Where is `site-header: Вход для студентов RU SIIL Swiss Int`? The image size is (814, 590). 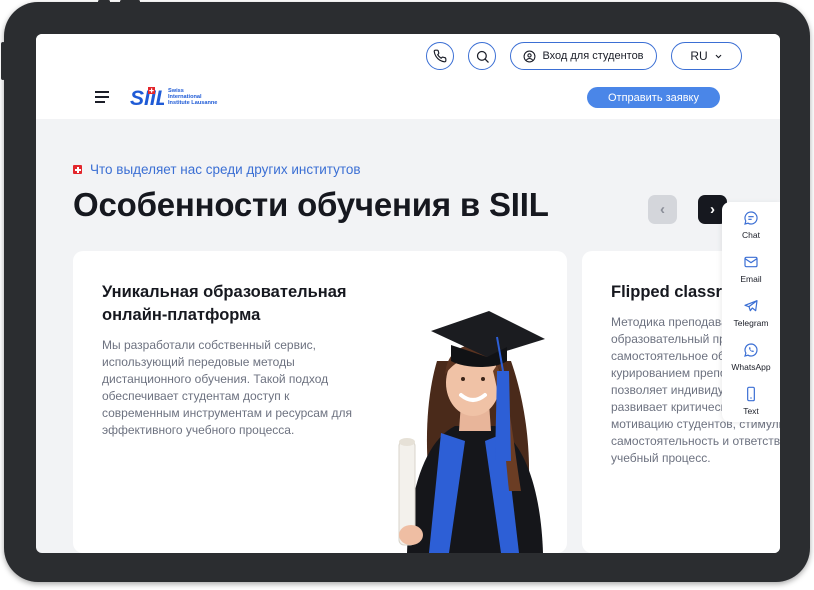
site-header: Вход для студентов RU SIIL Swiss Int is located at coordinates (408, 76).